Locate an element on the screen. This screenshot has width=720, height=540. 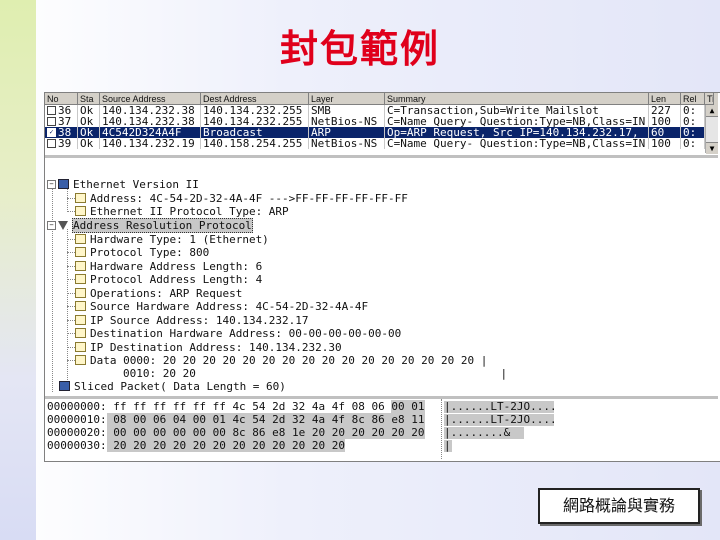
footer-course-label: 網路概論與實務 is located at coordinates (619, 506).